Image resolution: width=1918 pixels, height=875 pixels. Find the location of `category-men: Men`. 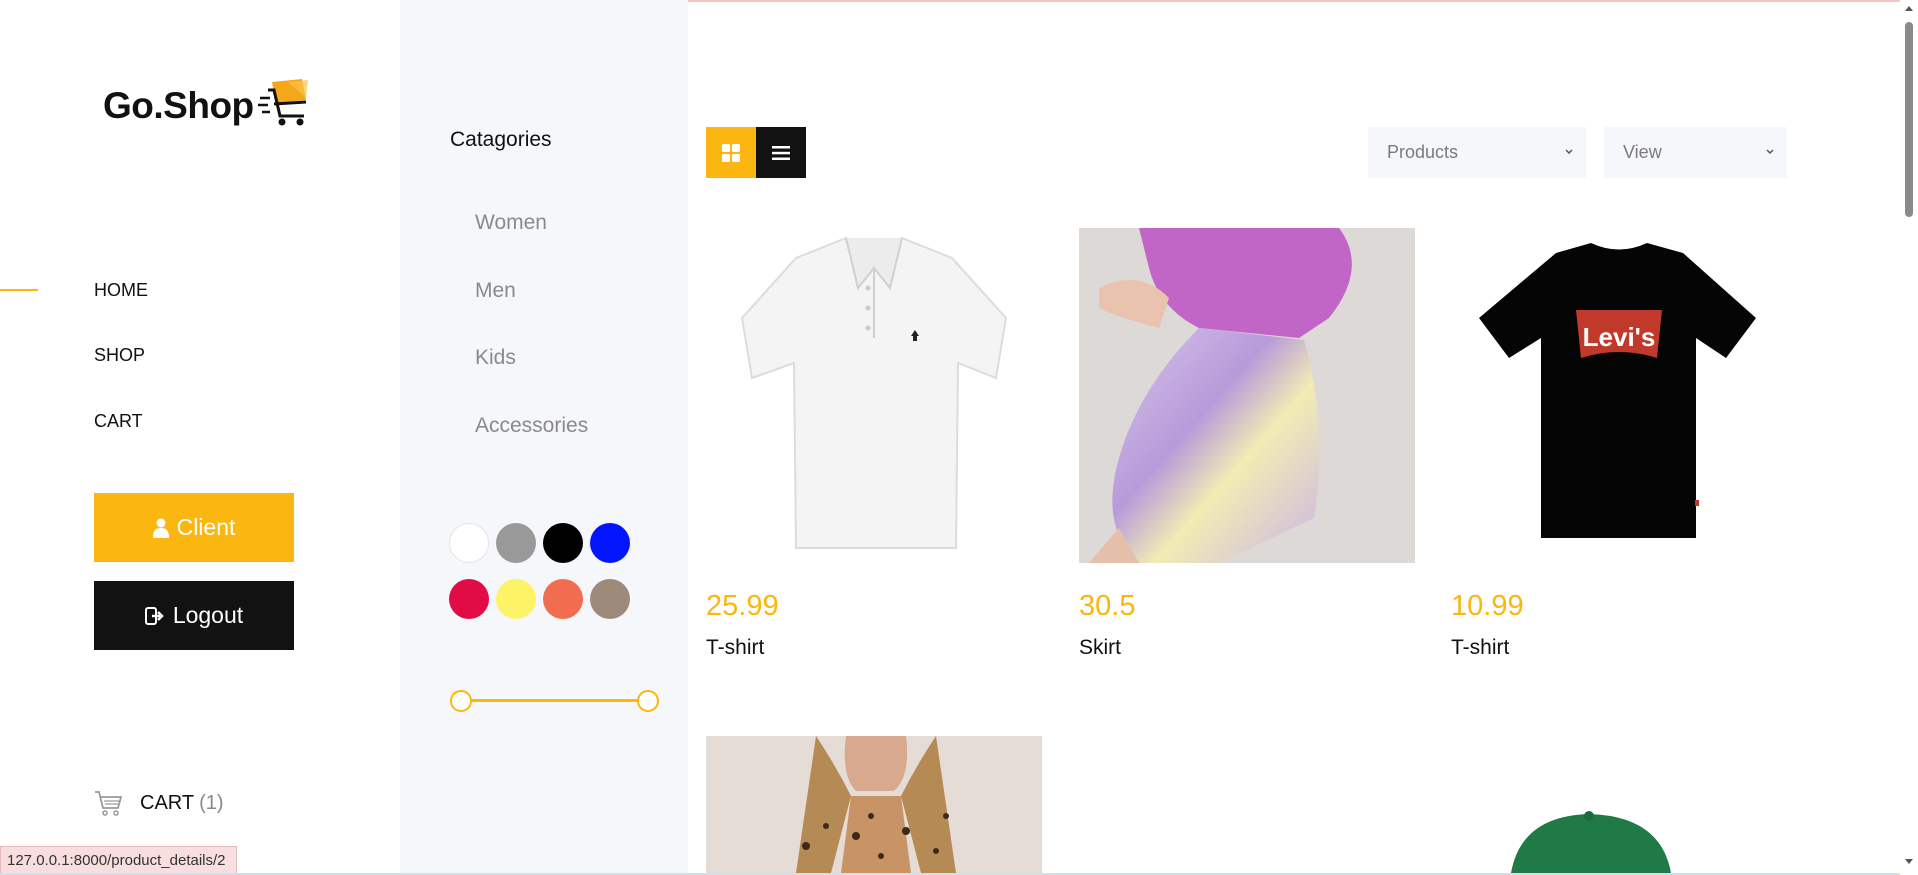

category-men: Men is located at coordinates (495, 291).